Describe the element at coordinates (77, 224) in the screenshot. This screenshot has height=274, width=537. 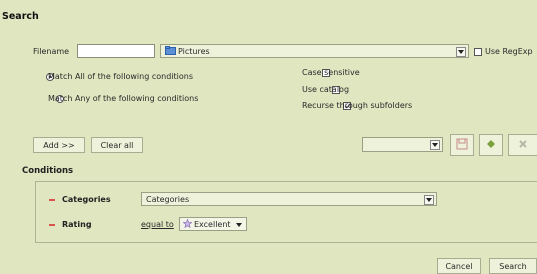
I see `condition-field-rating: Rating` at that location.